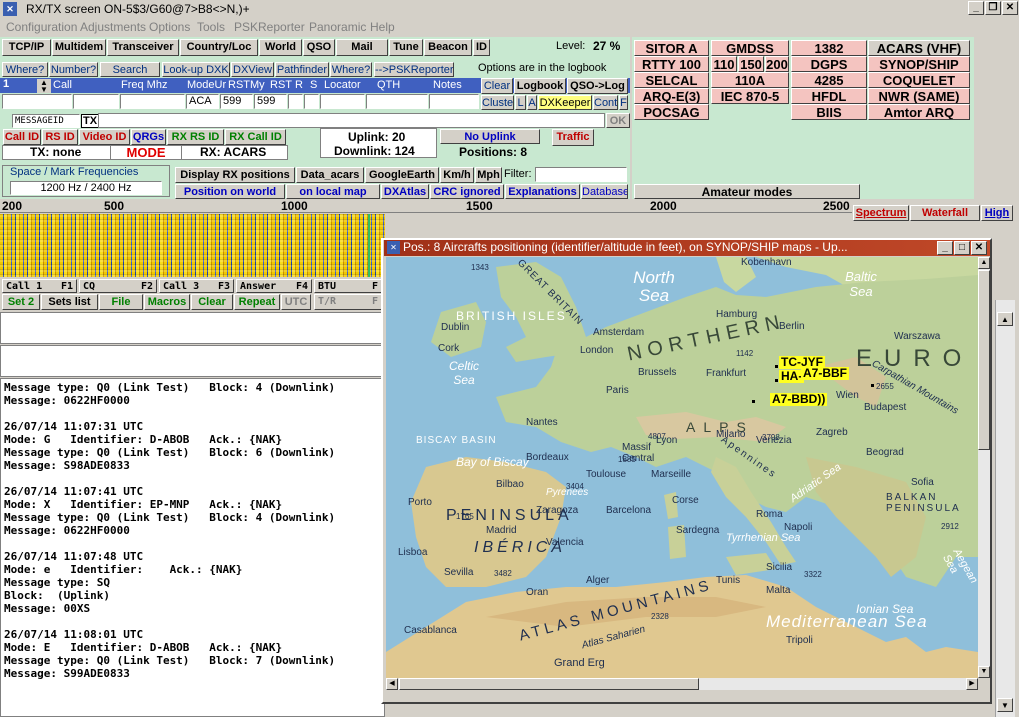 This screenshot has width=1019, height=717. I want to click on rx-call-id-button: RX Call ID, so click(255, 137).